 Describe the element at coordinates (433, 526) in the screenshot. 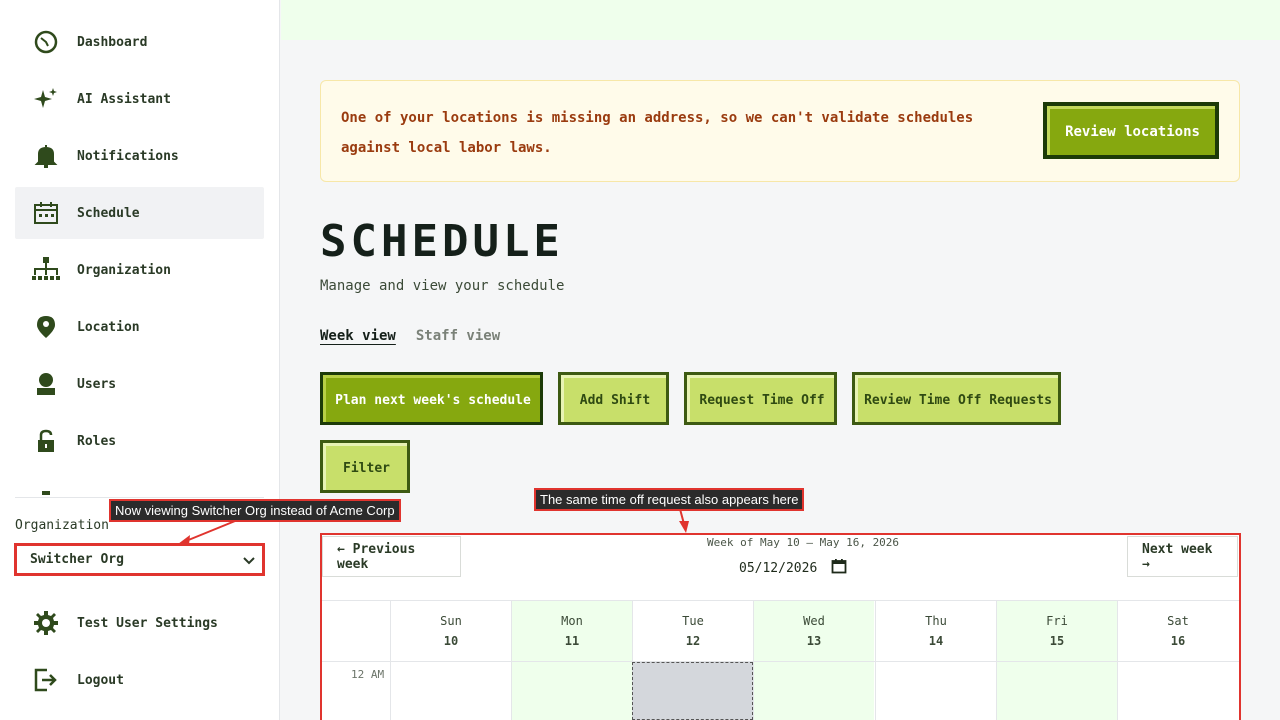

I see `annotation-arrows` at that location.